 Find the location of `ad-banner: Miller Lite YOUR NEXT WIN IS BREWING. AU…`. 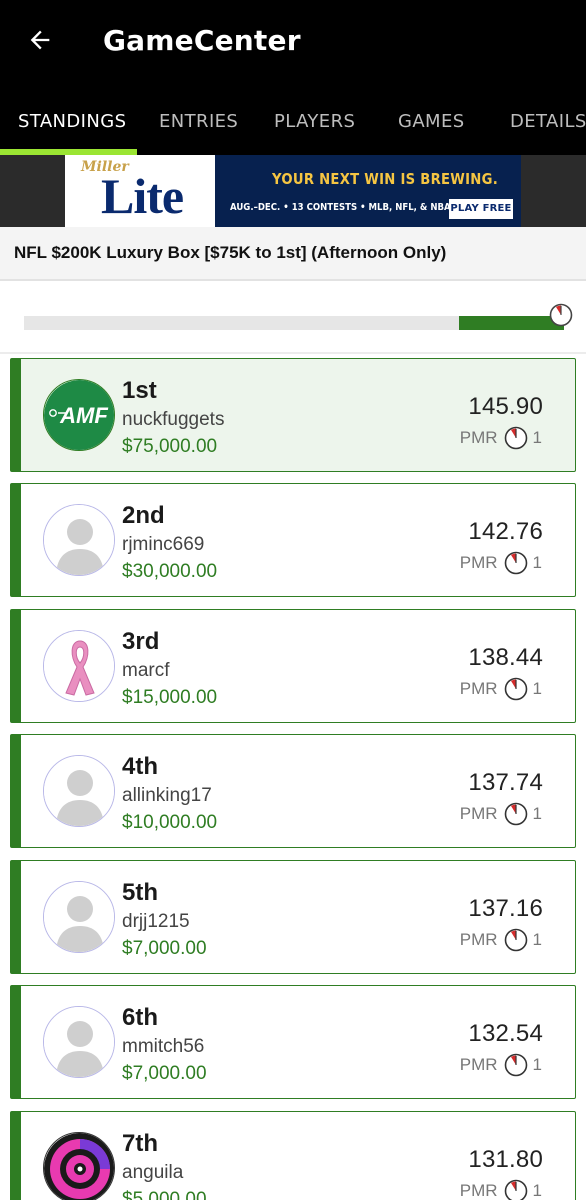

ad-banner: Miller Lite YOUR NEXT WIN IS BREWING. AU… is located at coordinates (293, 191).